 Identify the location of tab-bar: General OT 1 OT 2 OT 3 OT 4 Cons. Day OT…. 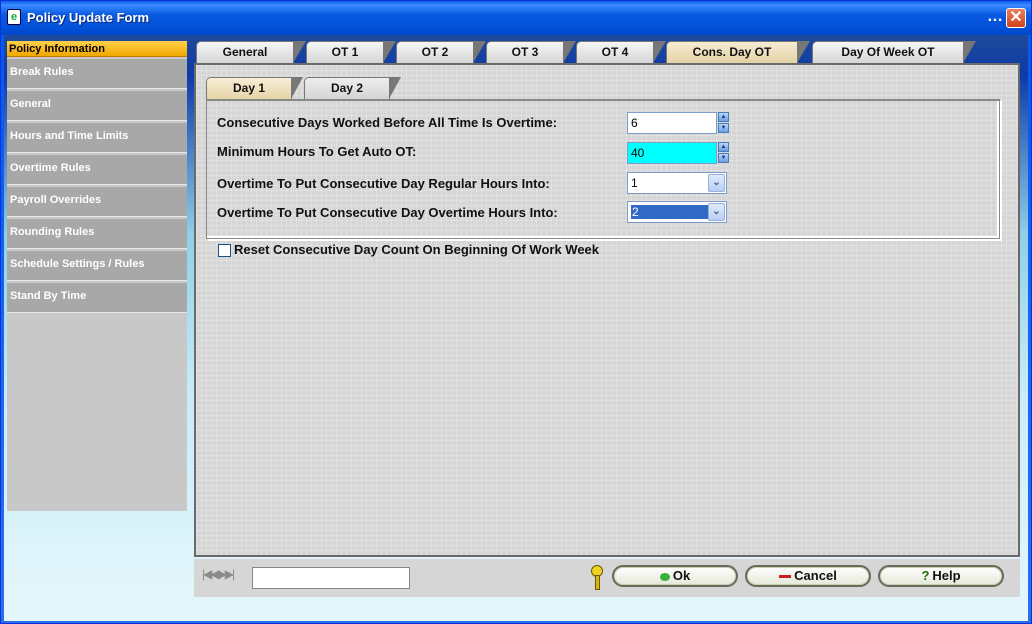
(607, 52).